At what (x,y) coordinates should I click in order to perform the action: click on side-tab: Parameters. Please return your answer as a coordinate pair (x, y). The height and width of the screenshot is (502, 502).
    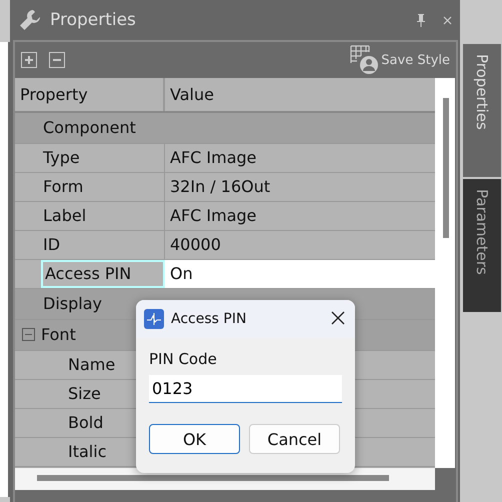
    Looking at the image, I should click on (482, 245).